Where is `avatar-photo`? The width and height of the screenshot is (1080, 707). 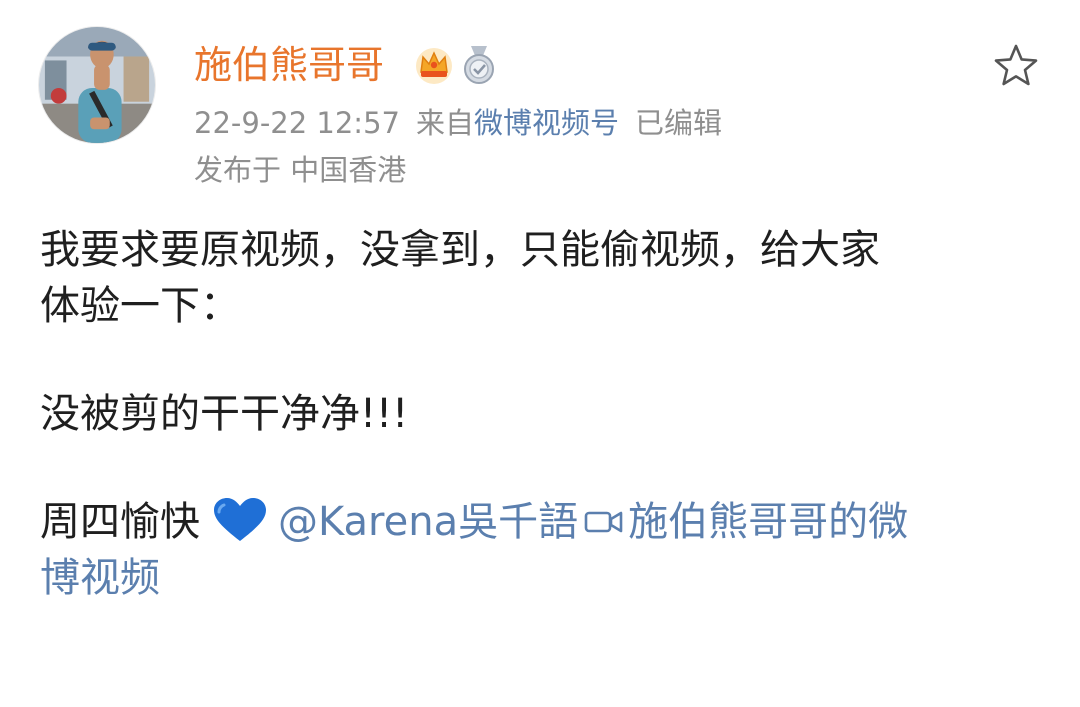 avatar-photo is located at coordinates (97, 85).